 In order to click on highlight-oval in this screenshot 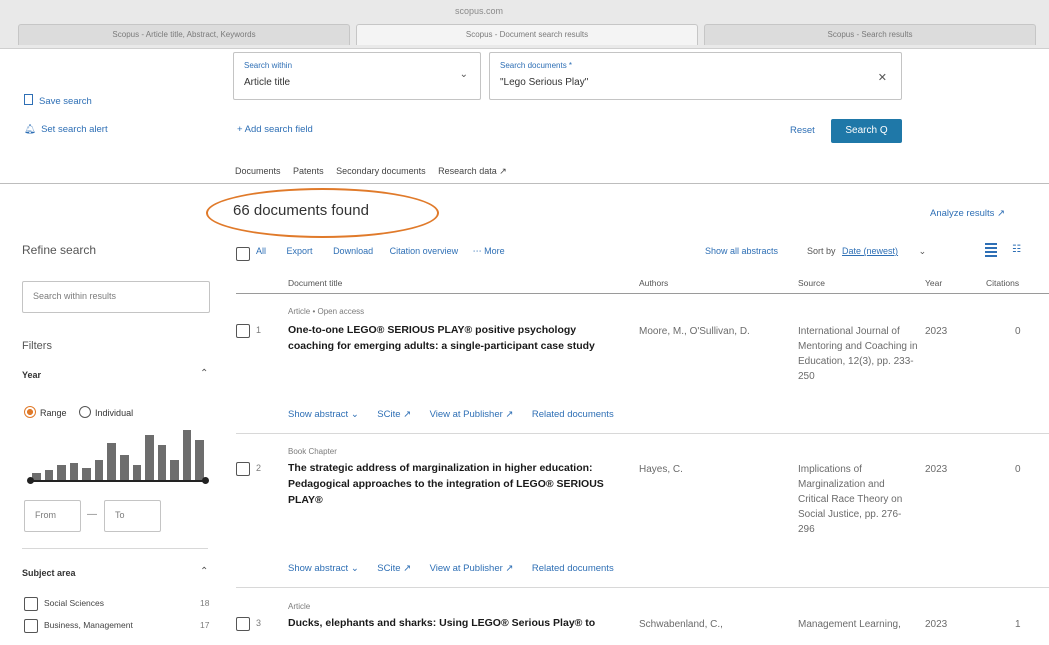, I will do `click(322, 213)`.